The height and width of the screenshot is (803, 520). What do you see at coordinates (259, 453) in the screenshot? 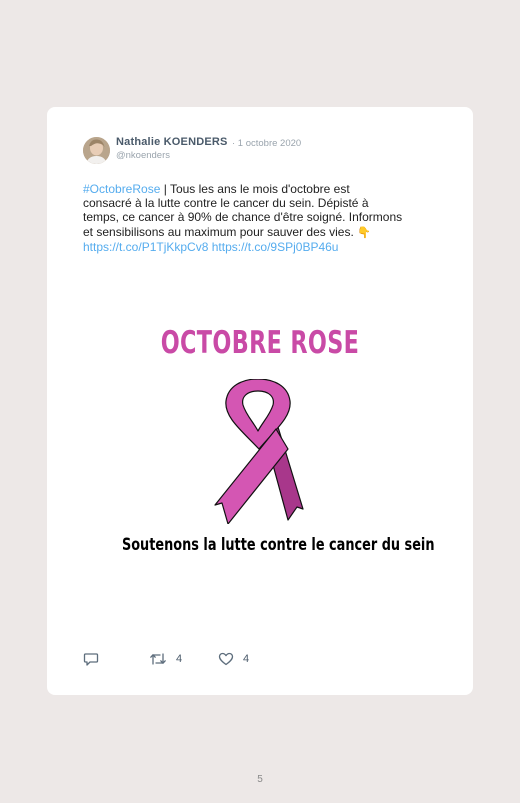
I see `pink-ribbon-icon` at bounding box center [259, 453].